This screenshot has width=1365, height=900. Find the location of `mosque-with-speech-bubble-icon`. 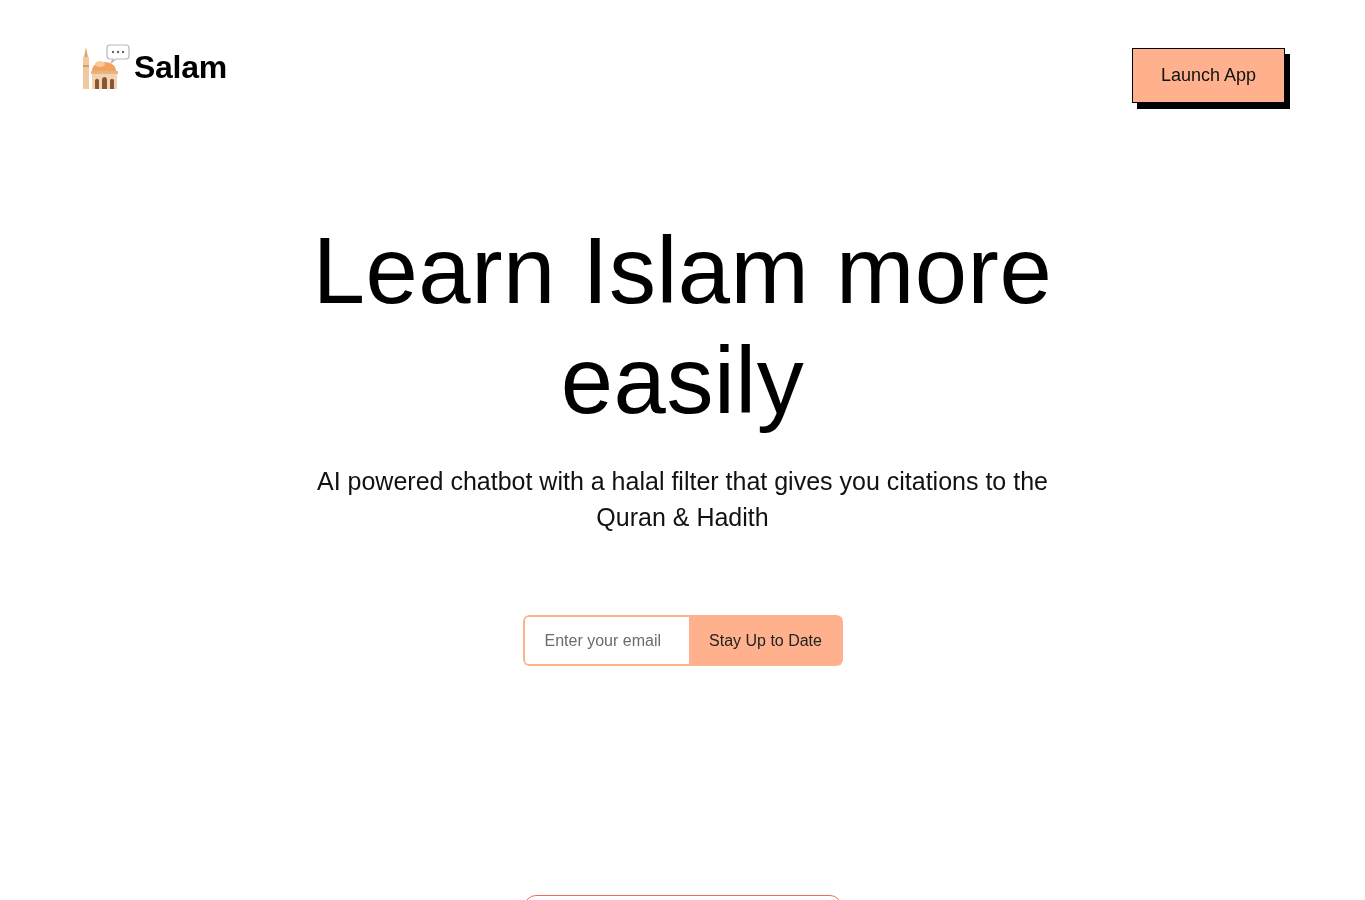

mosque-with-speech-bubble-icon is located at coordinates (105, 67).